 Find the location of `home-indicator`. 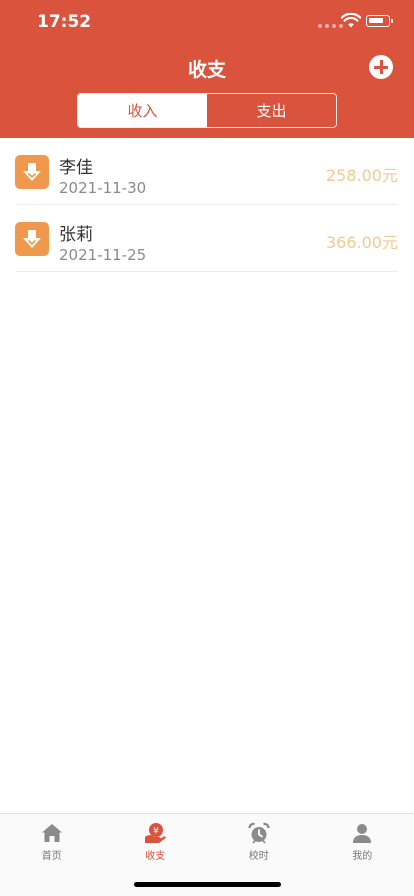

home-indicator is located at coordinates (207, 884).